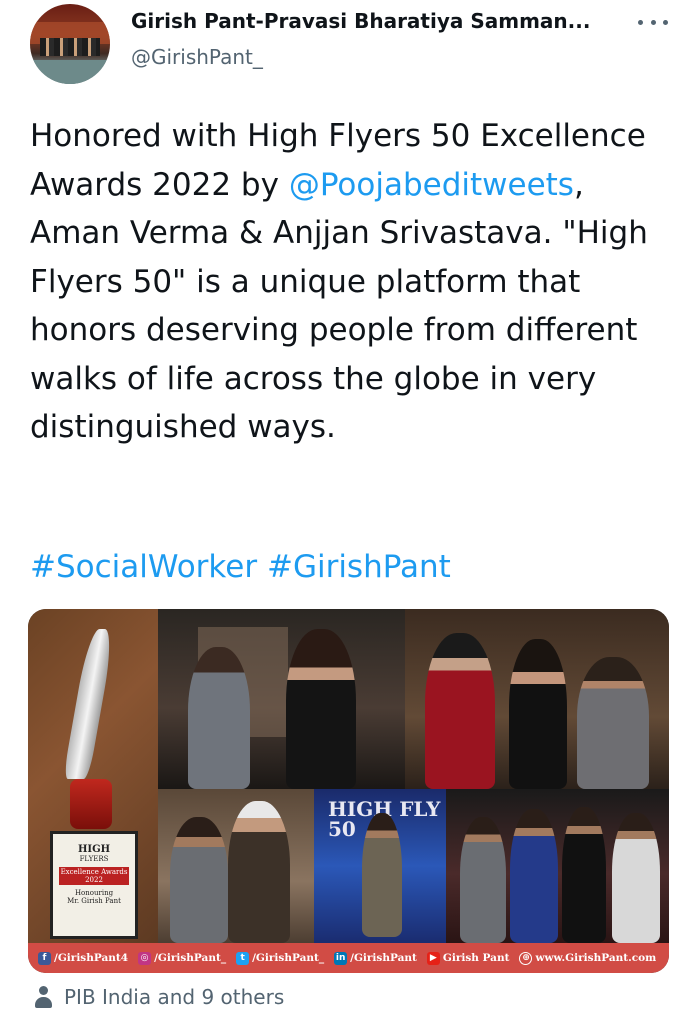 The height and width of the screenshot is (1024, 694). What do you see at coordinates (259, 872) in the screenshot?
I see `person-elder` at bounding box center [259, 872].